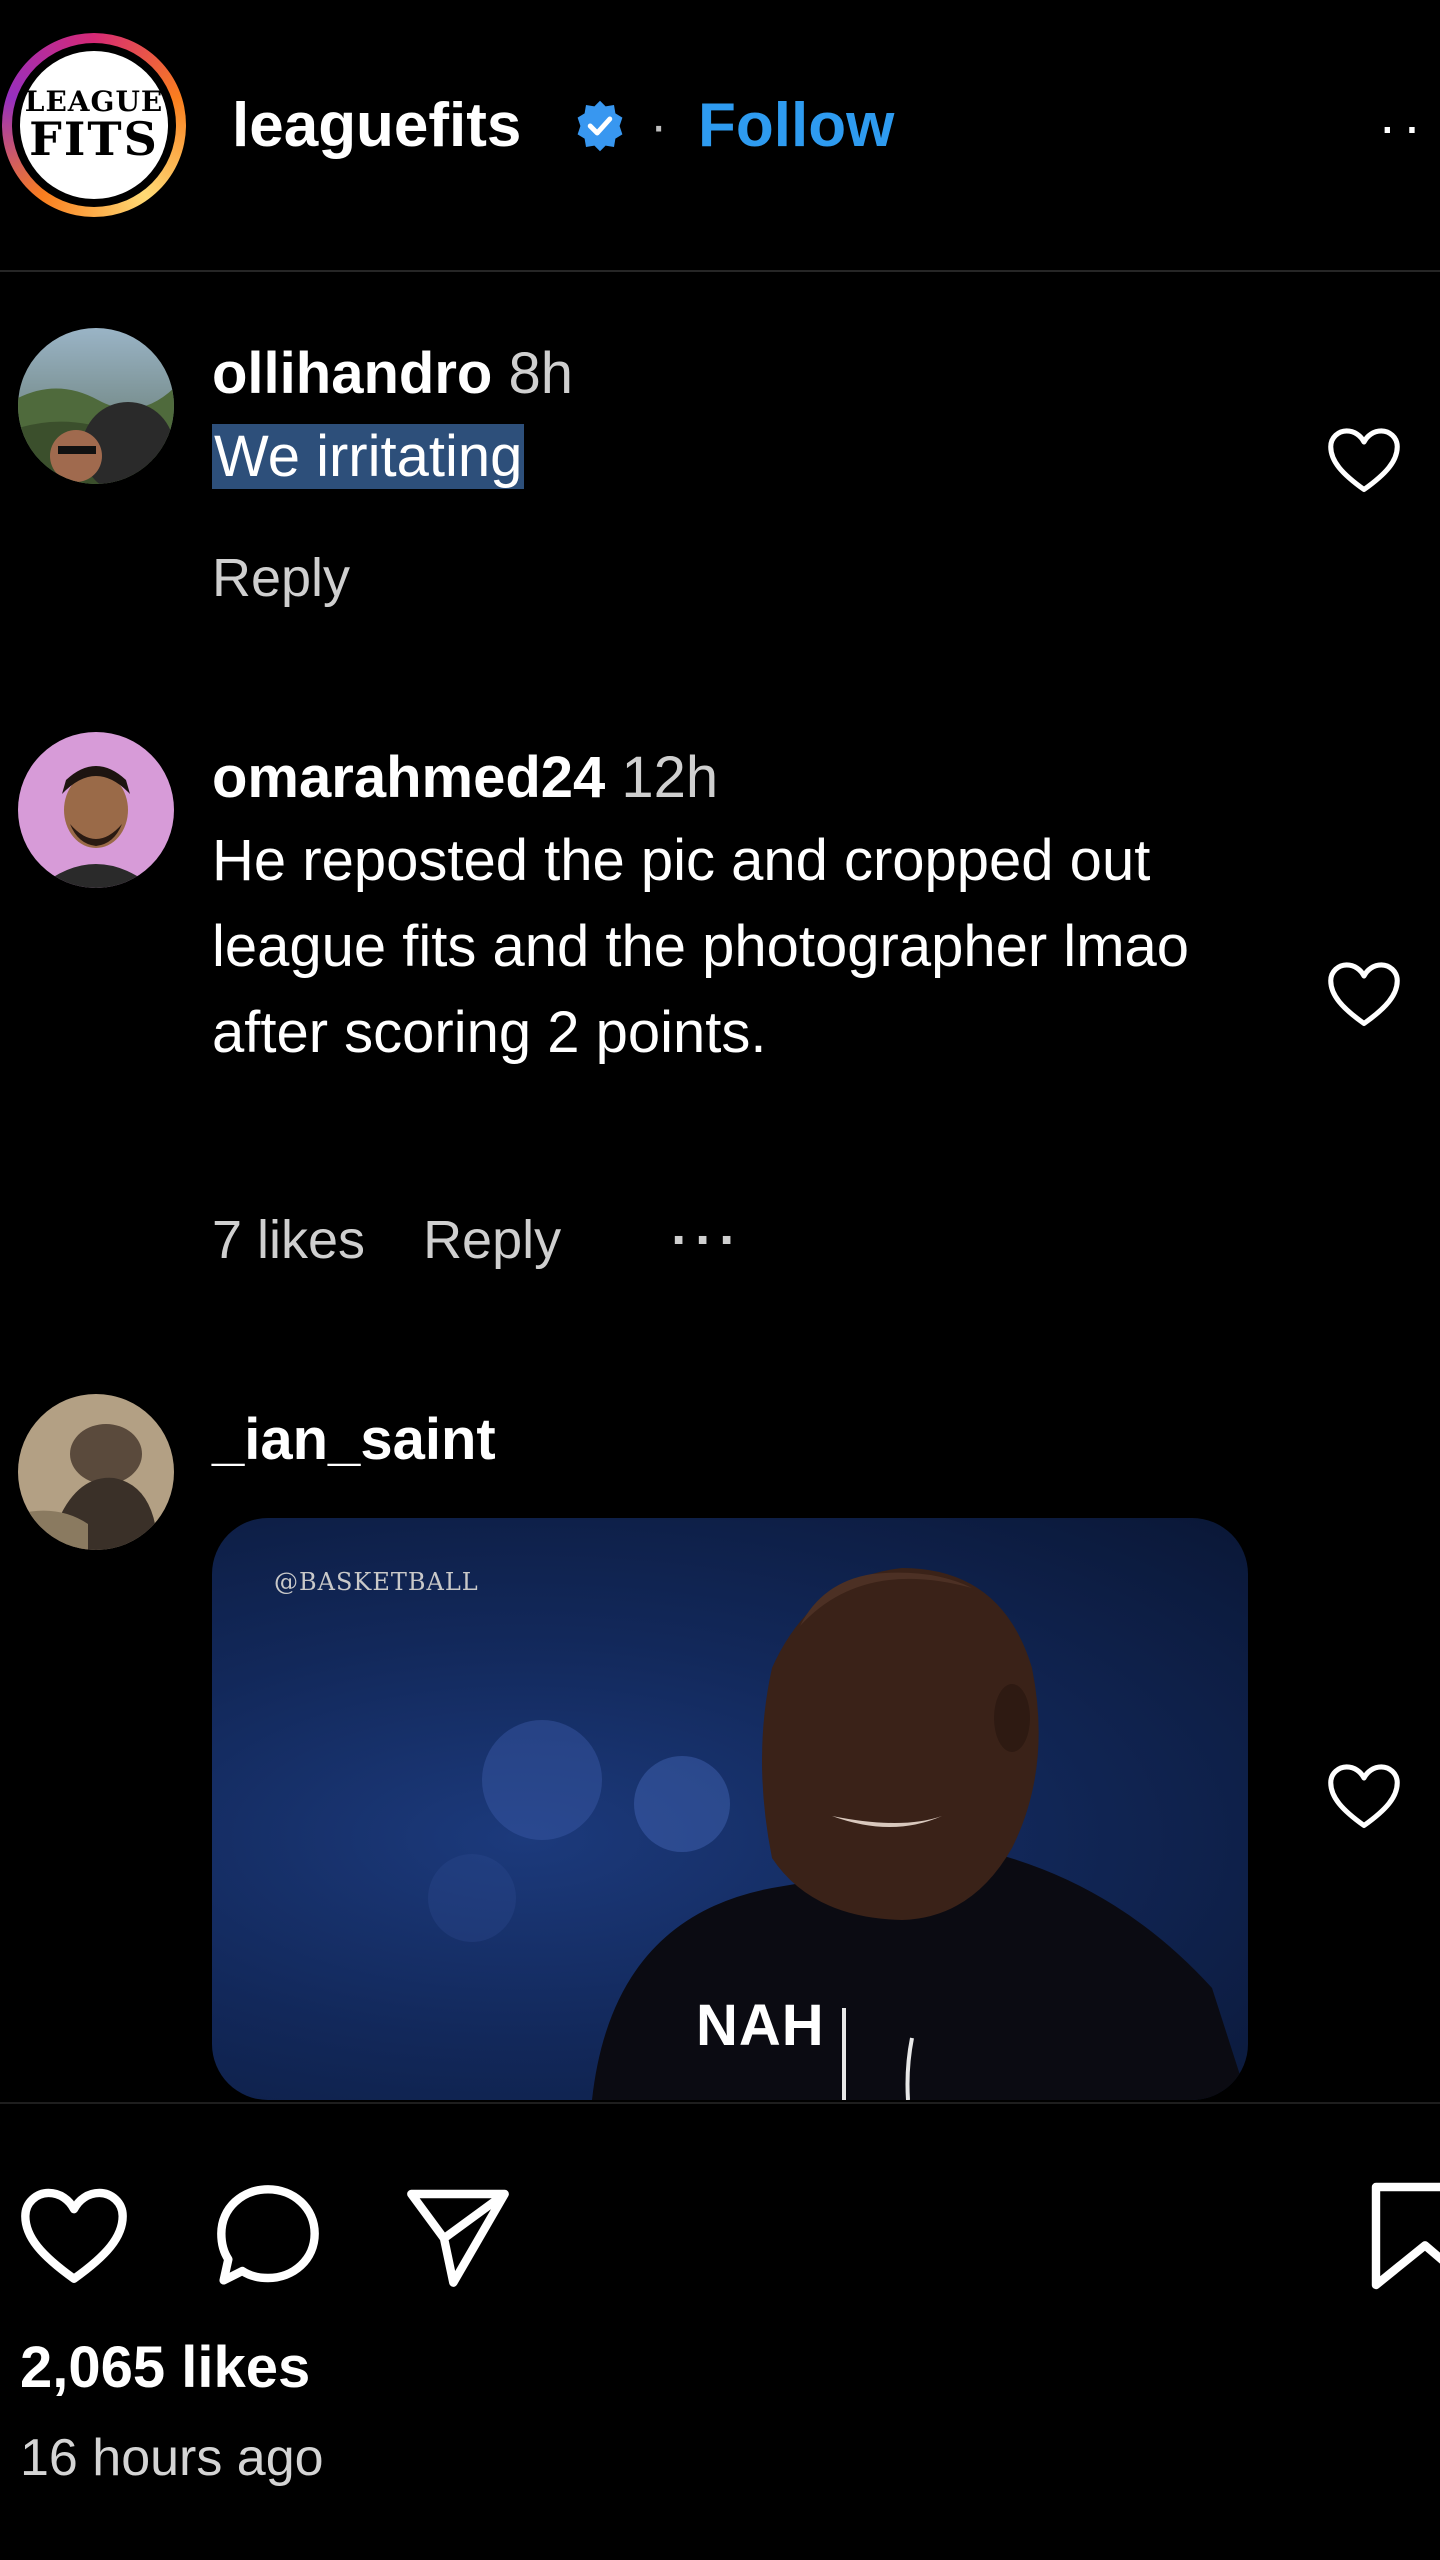  Describe the element at coordinates (352, 373) in the screenshot. I see `comment-username: ollihandro` at that location.